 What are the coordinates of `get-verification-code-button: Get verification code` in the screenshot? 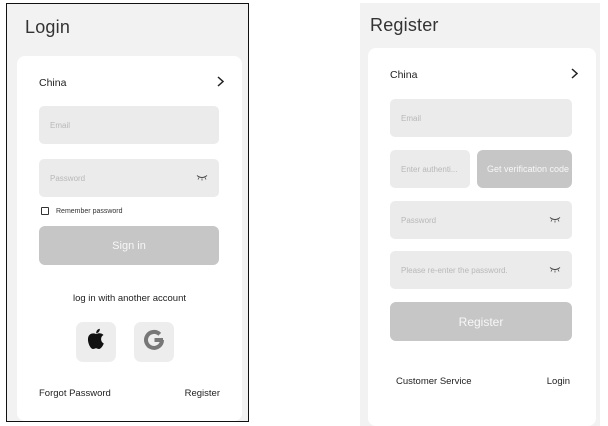 It's located at (524, 169).